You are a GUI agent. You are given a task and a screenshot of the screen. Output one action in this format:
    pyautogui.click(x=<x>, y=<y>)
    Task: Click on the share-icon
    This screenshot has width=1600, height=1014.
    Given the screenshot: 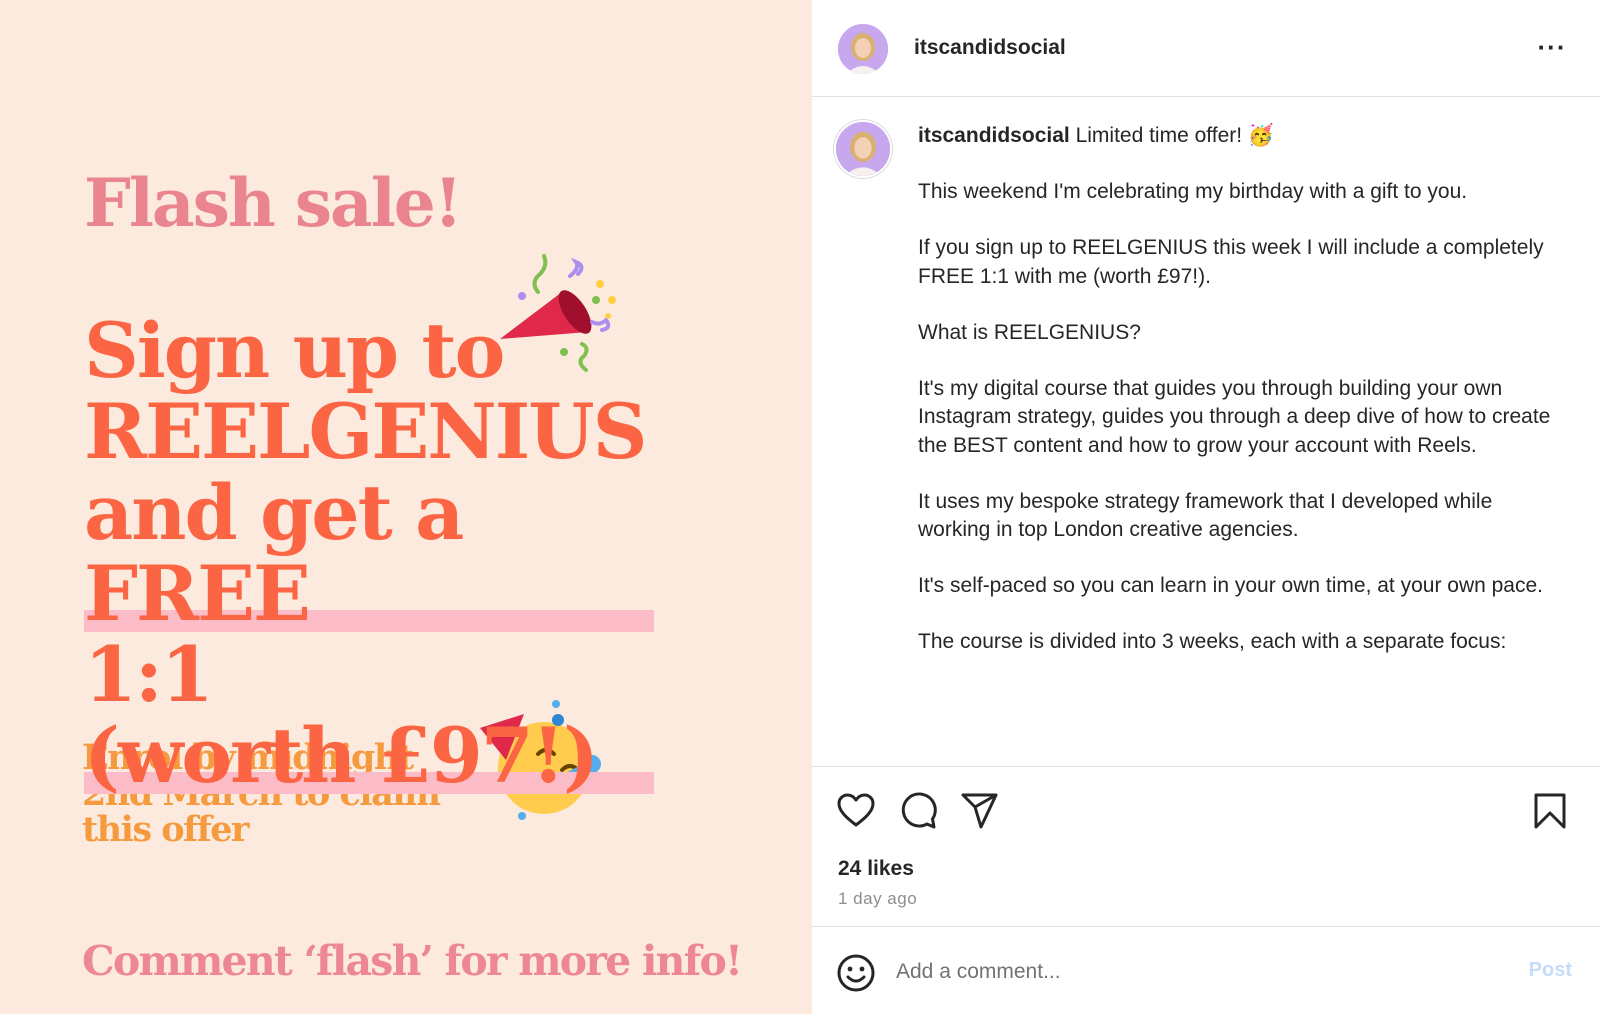 What is the action you would take?
    pyautogui.click(x=980, y=811)
    